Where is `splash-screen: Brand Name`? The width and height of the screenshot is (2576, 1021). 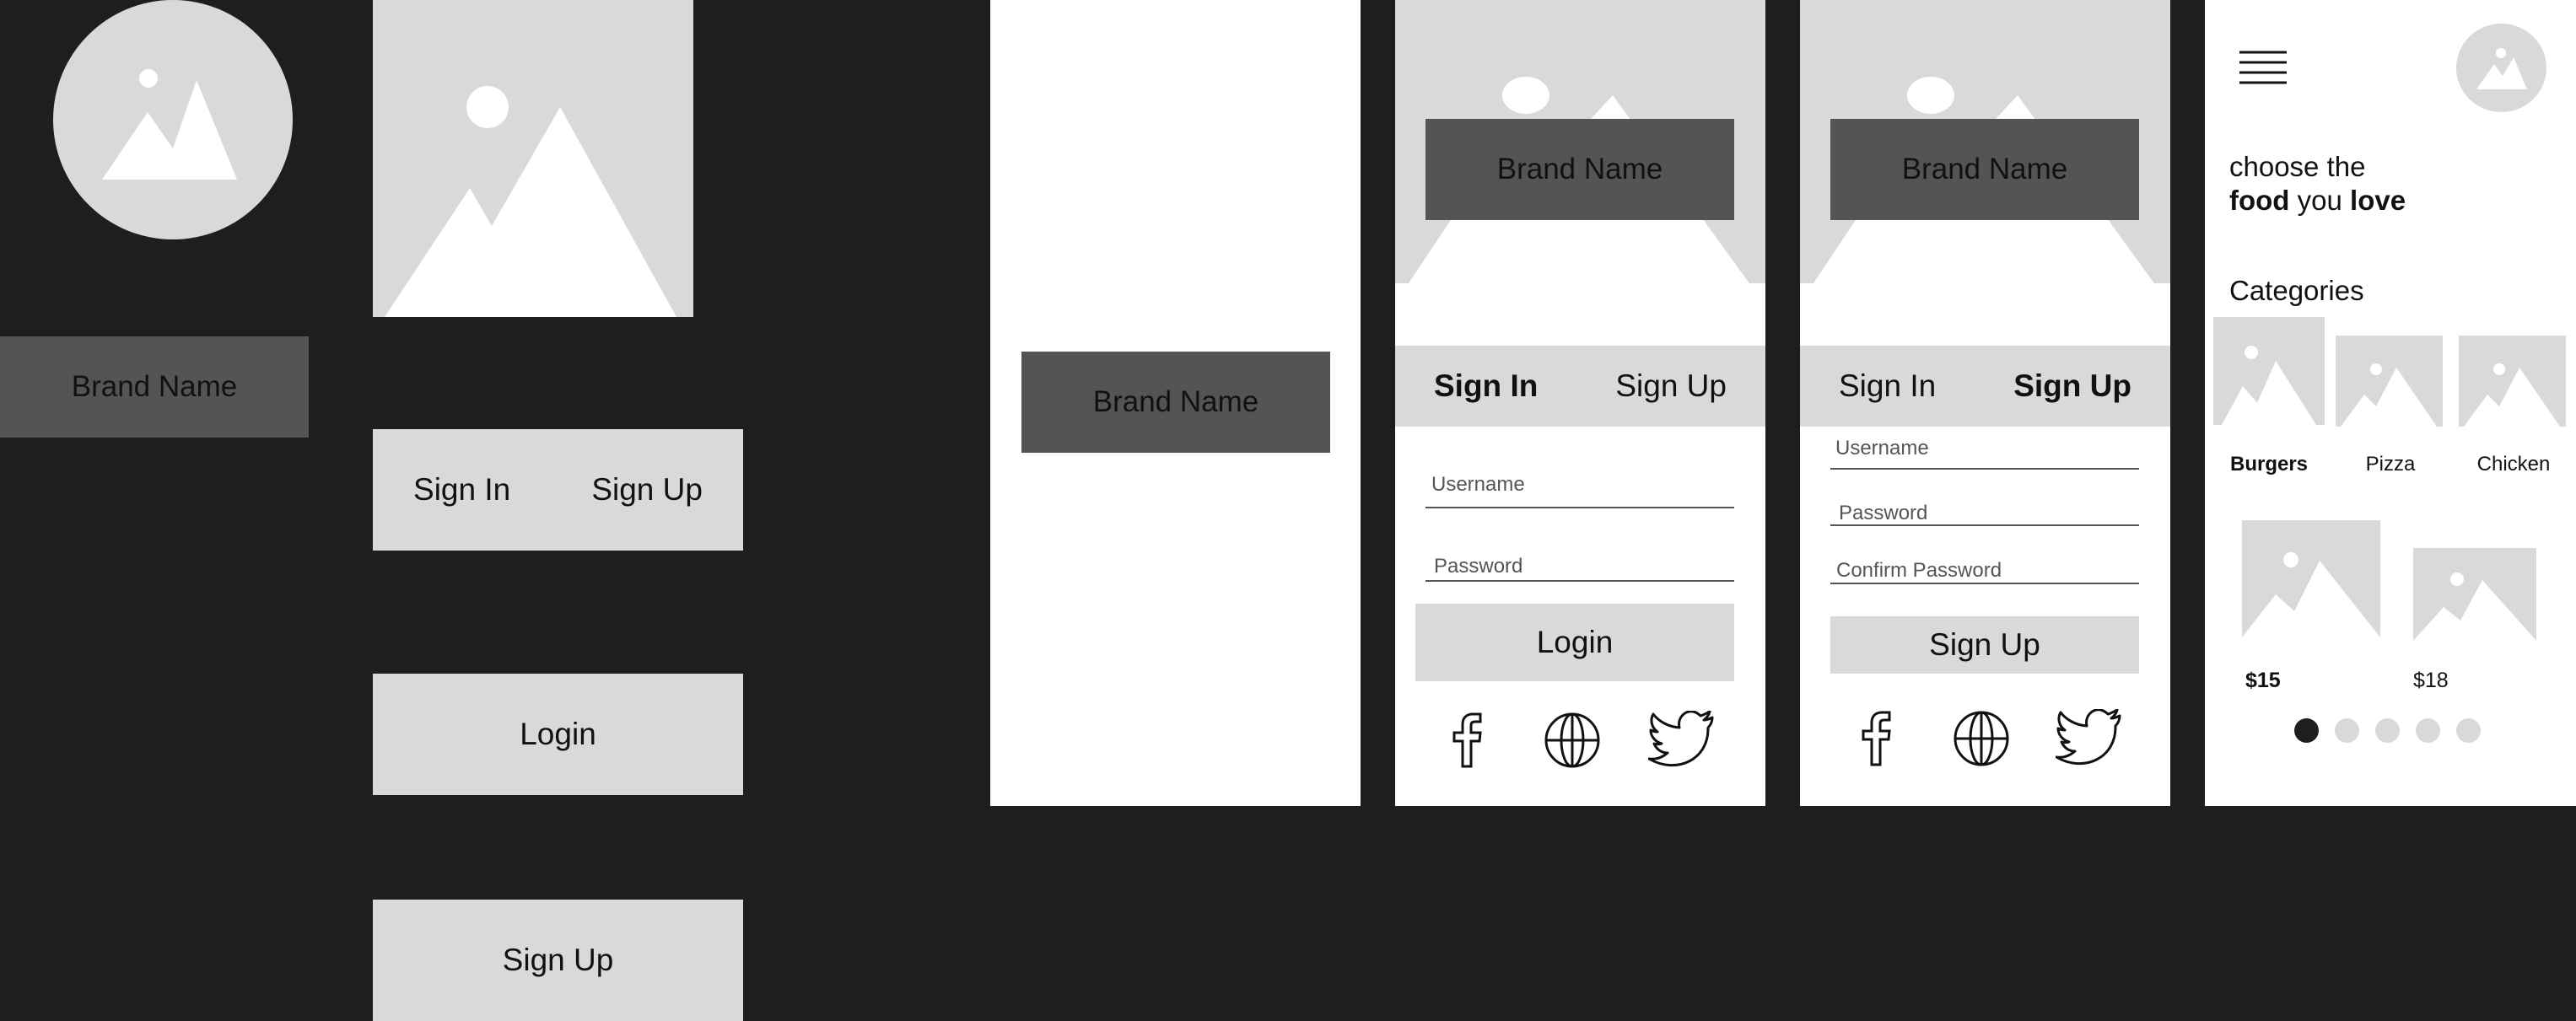
splash-screen: Brand Name is located at coordinates (1175, 403).